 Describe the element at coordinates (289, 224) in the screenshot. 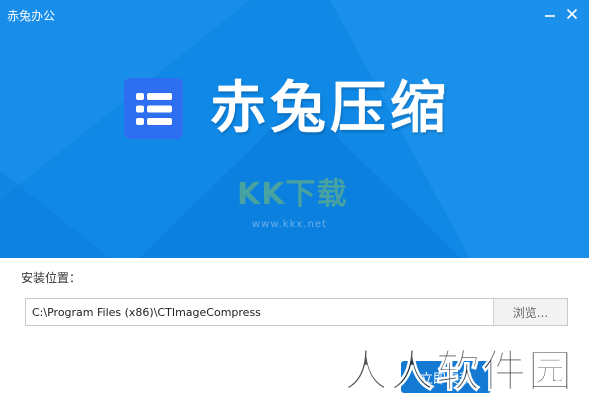

I see `watermark-url: www.kkx.net` at that location.